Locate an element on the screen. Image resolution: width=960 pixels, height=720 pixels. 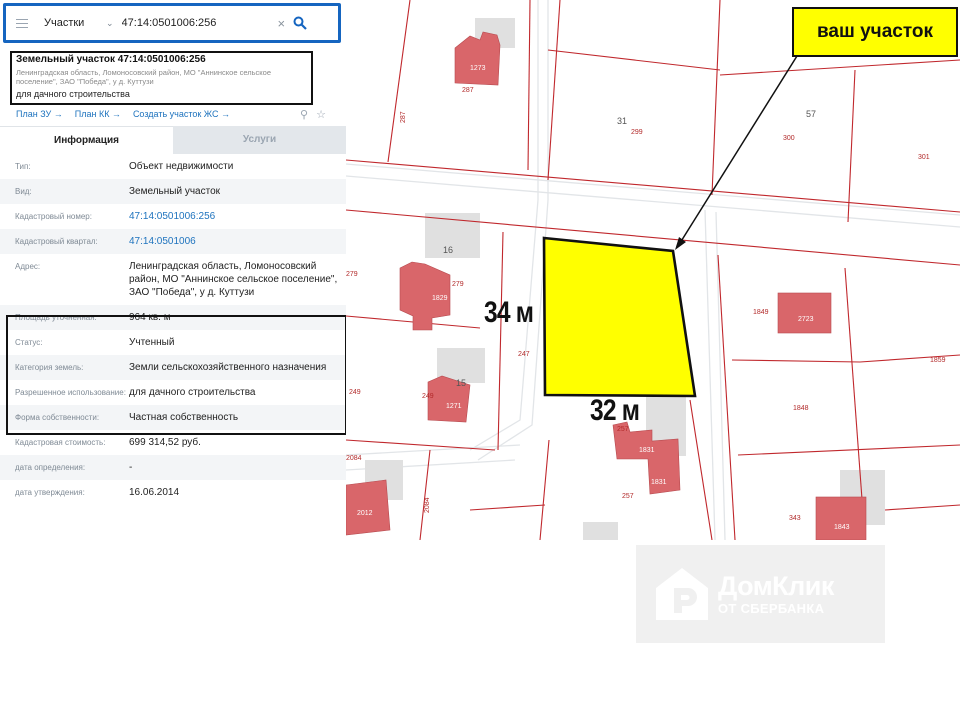
row-value: Земли сельскохозяйственного назначения is located at coordinates (228, 367).